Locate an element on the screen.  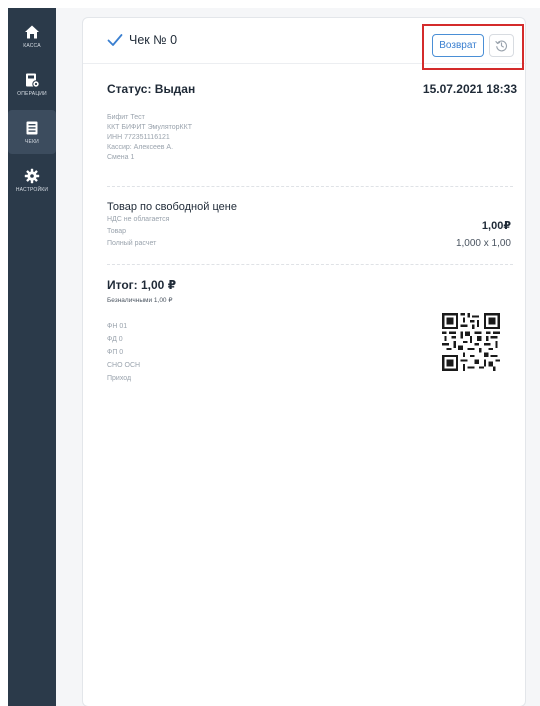
receipt-total: Итог: 1,00 ₽ is located at coordinates (142, 285).